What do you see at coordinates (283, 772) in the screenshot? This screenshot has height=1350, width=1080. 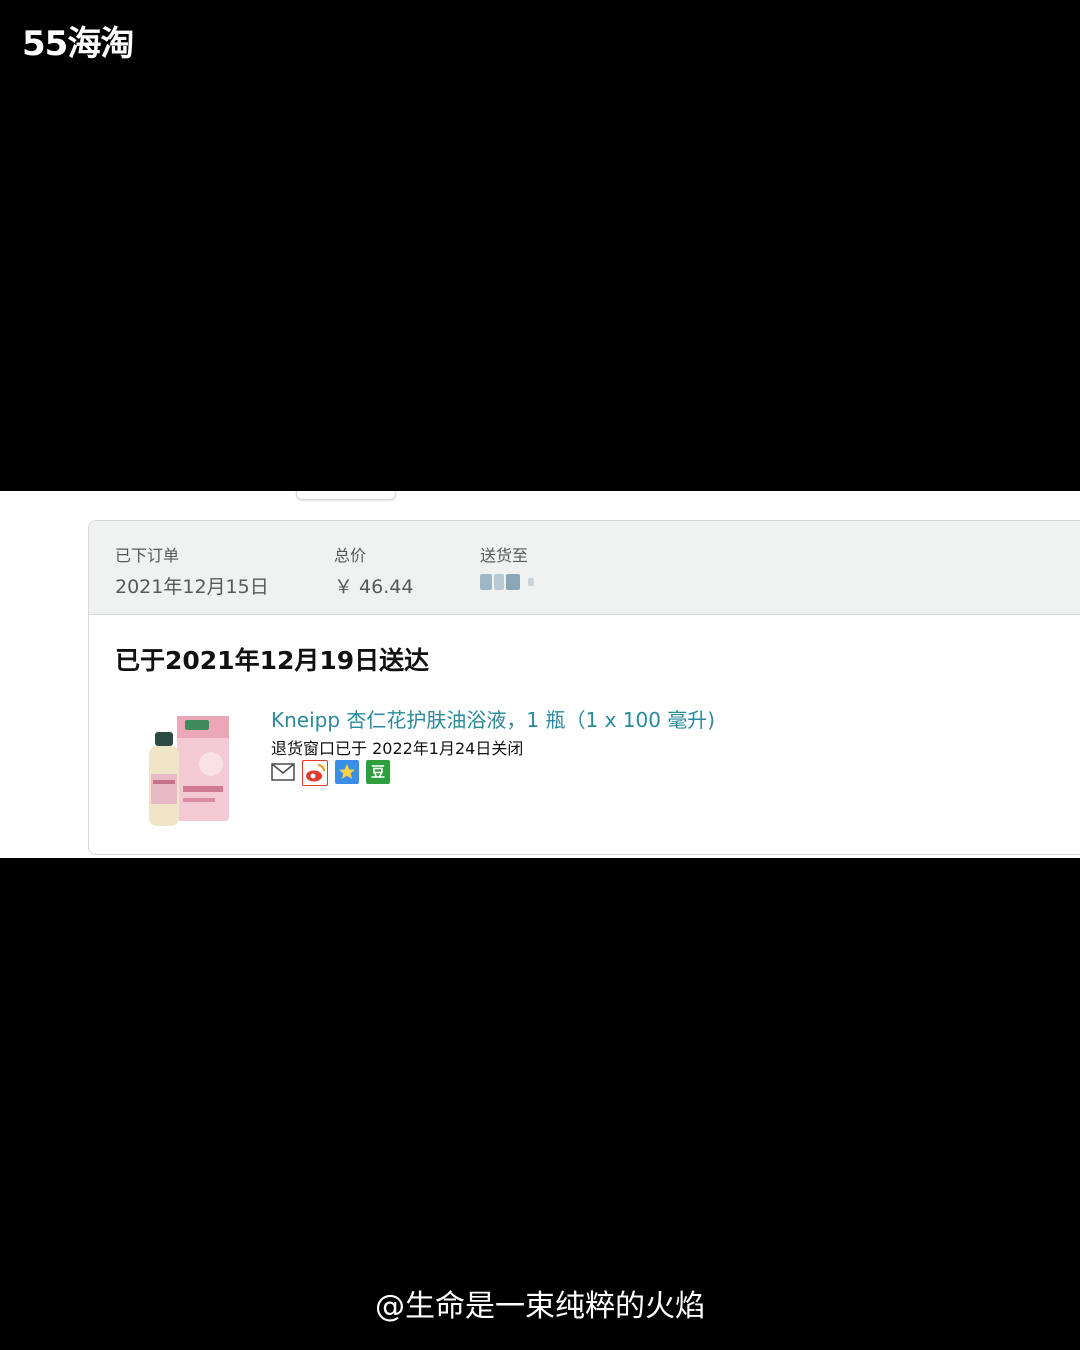 I see `email-icon` at bounding box center [283, 772].